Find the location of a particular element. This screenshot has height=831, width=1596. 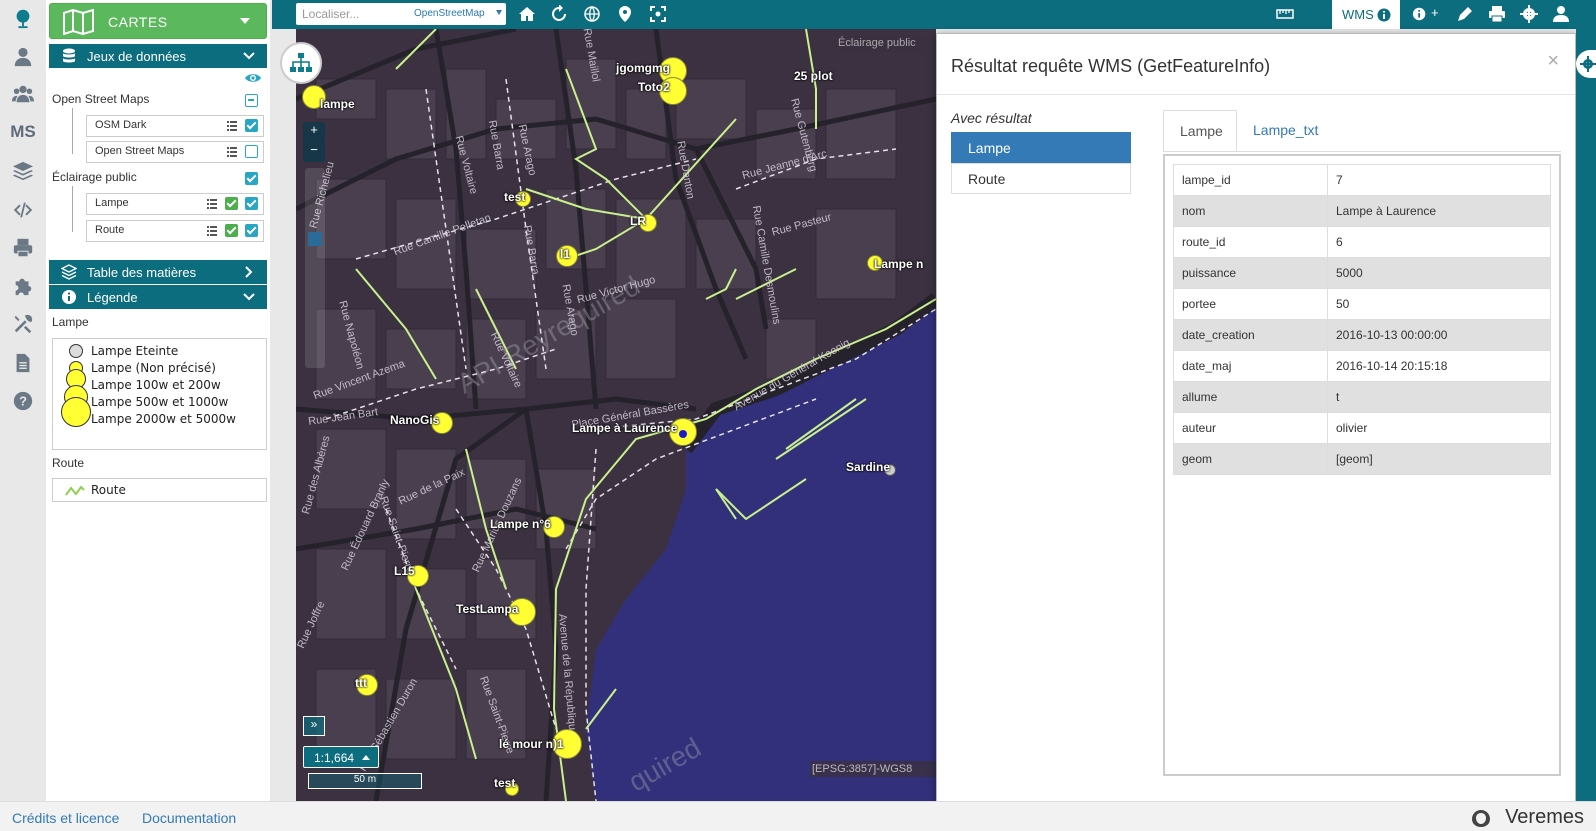

lamp-label: ttt is located at coordinates (361, 683).